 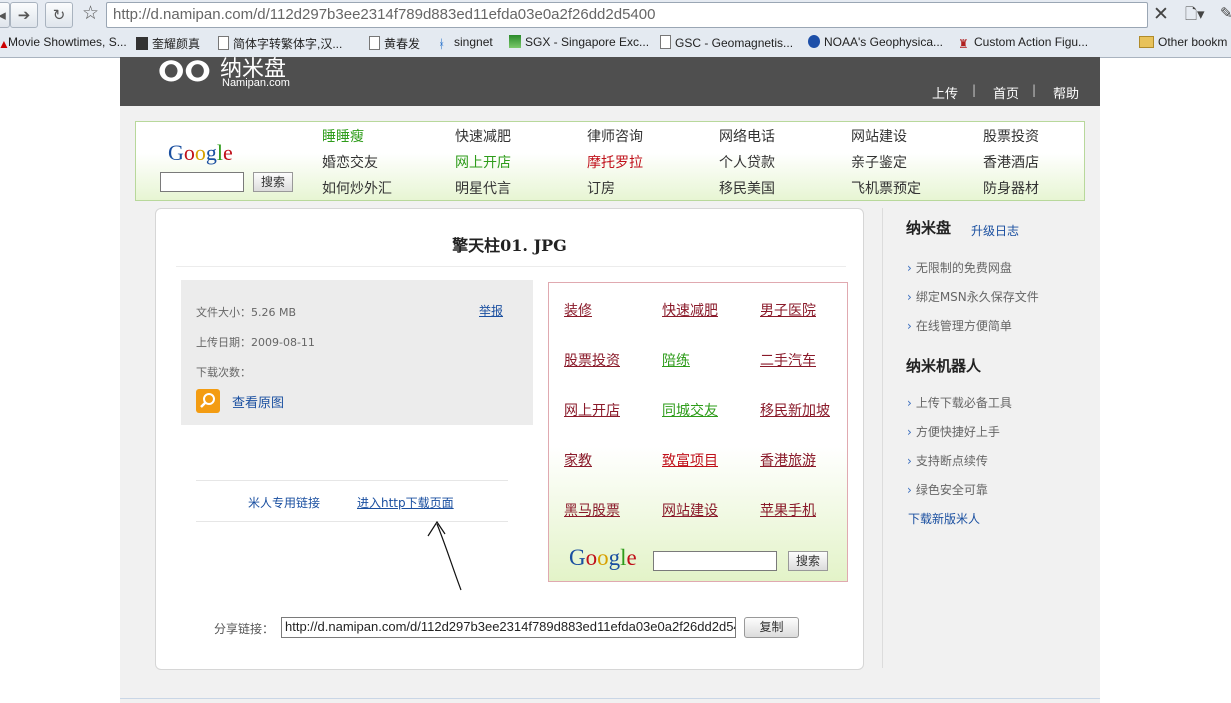 What do you see at coordinates (1161, 14) in the screenshot?
I see `stop-icon: ✕` at bounding box center [1161, 14].